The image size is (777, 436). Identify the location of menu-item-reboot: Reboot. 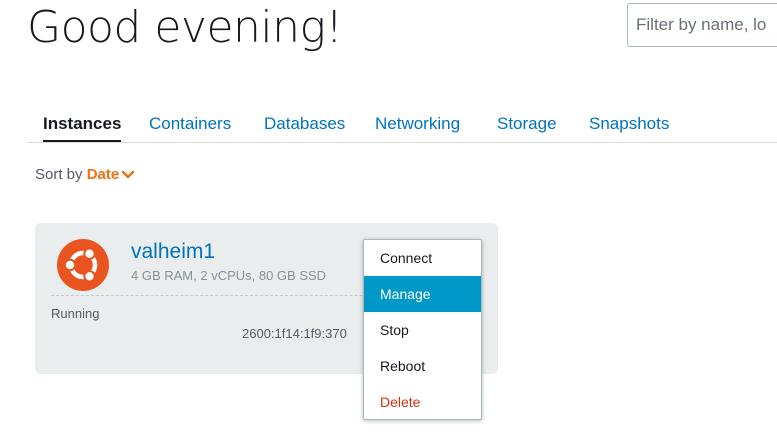
(422, 366).